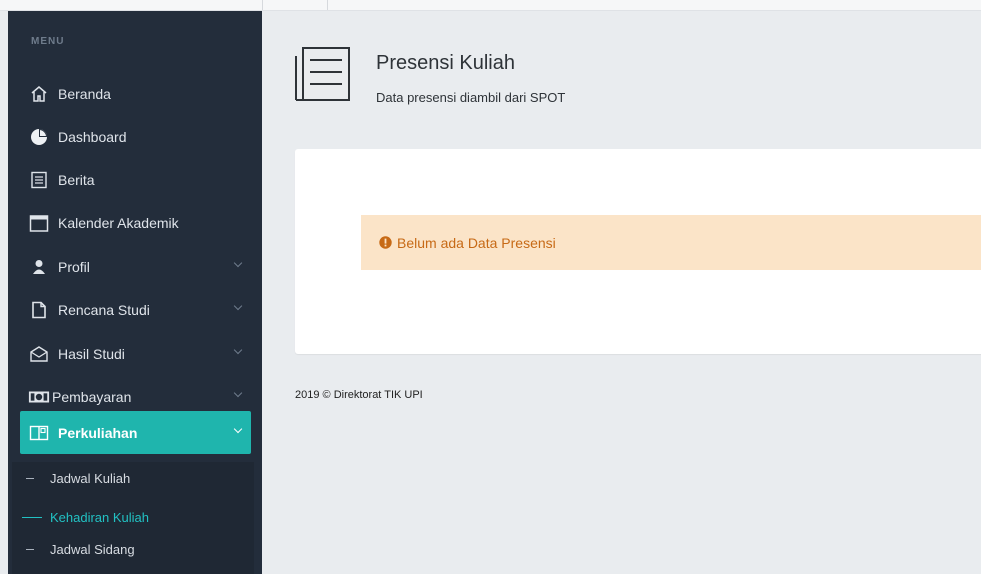 This screenshot has width=981, height=574. What do you see at coordinates (671, 242) in the screenshot?
I see `warning-alert: Belum ada Data Presensi` at bounding box center [671, 242].